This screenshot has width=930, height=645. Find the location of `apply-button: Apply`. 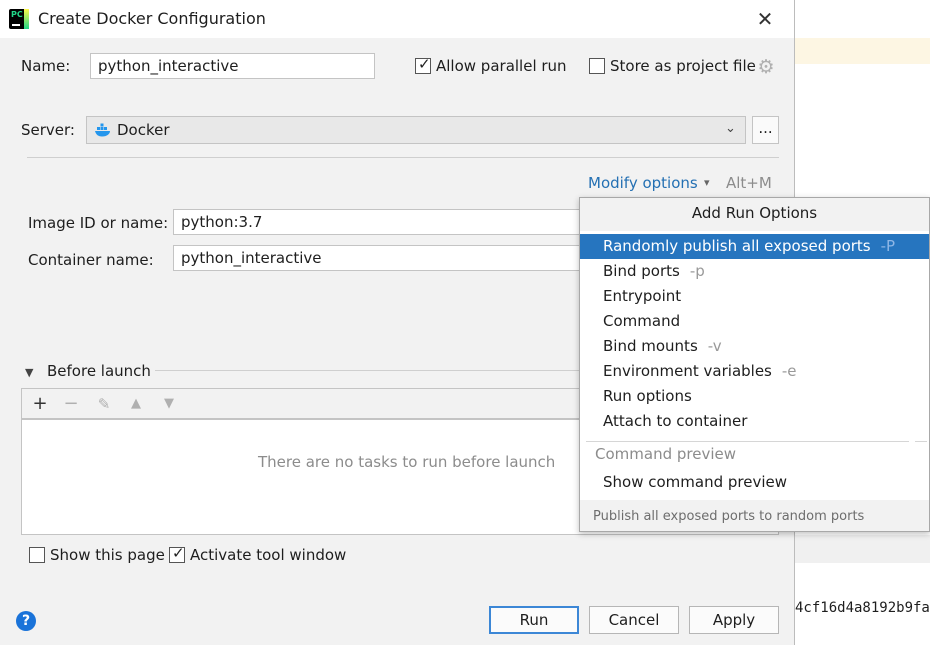

apply-button: Apply is located at coordinates (734, 620).